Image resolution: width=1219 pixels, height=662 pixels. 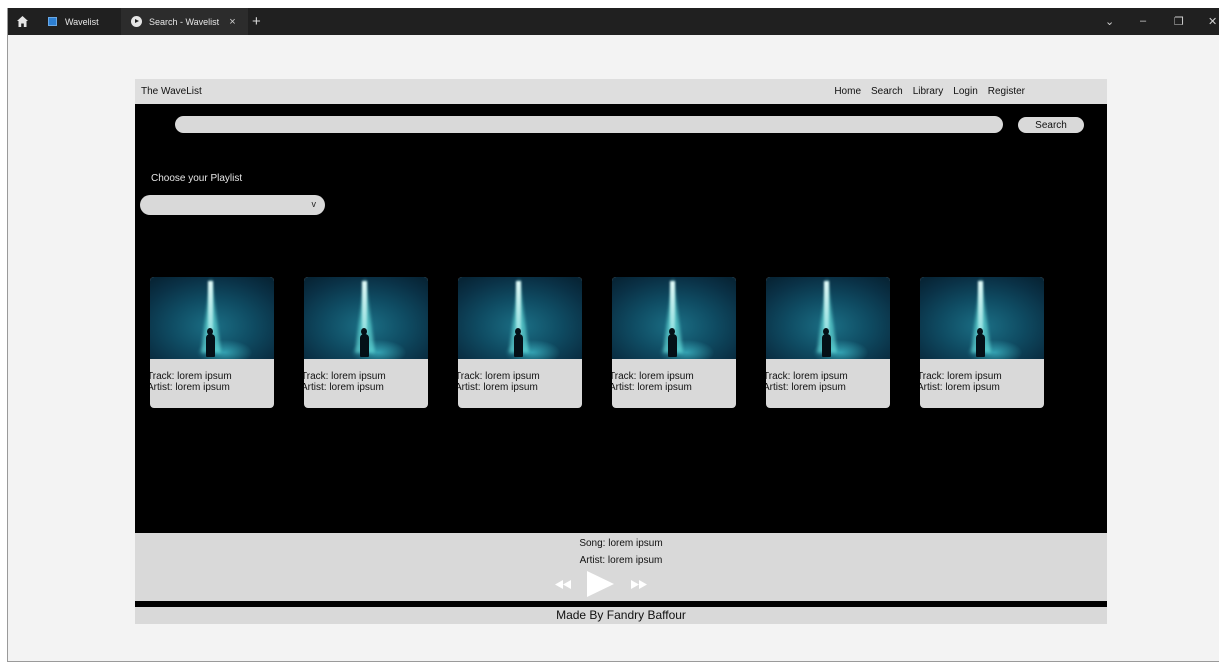 I want to click on chevron-down-icon: v, so click(x=314, y=204).